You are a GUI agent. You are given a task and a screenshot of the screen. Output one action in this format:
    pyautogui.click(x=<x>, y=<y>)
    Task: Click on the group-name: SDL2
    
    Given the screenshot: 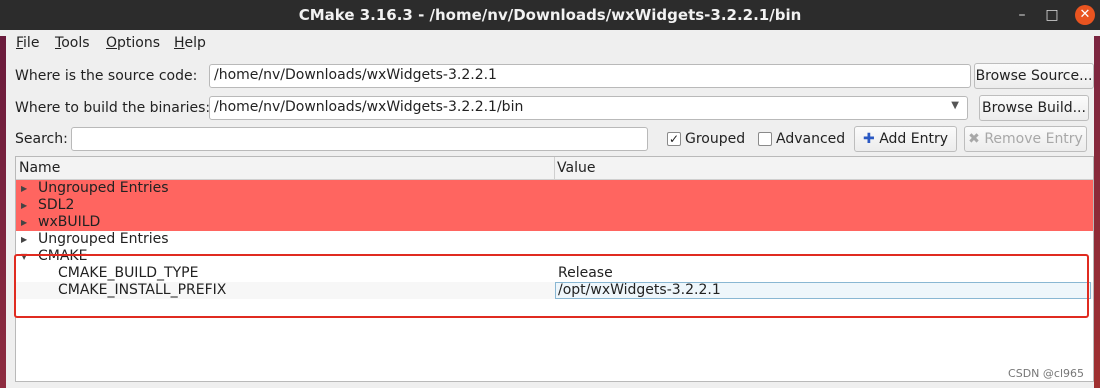 What is the action you would take?
    pyautogui.click(x=56, y=205)
    